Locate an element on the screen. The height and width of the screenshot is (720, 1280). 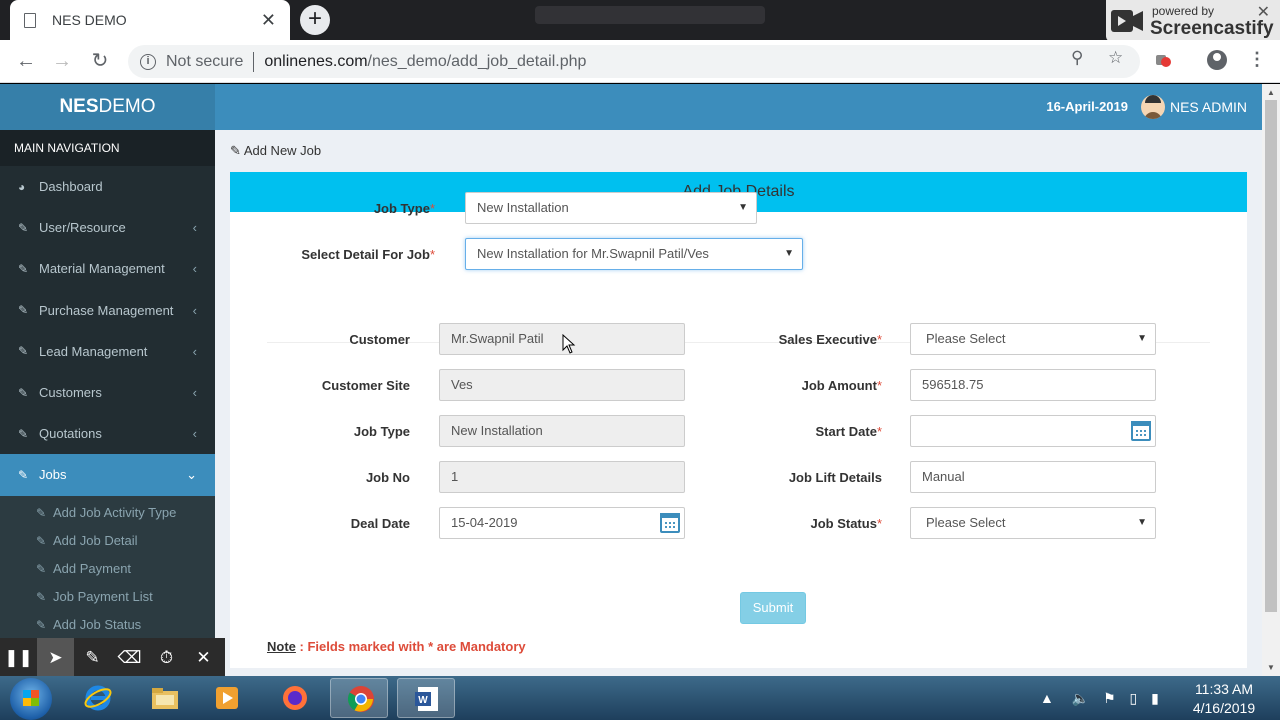
scroll-up-icon: ▲ is located at coordinates (1271, 92).